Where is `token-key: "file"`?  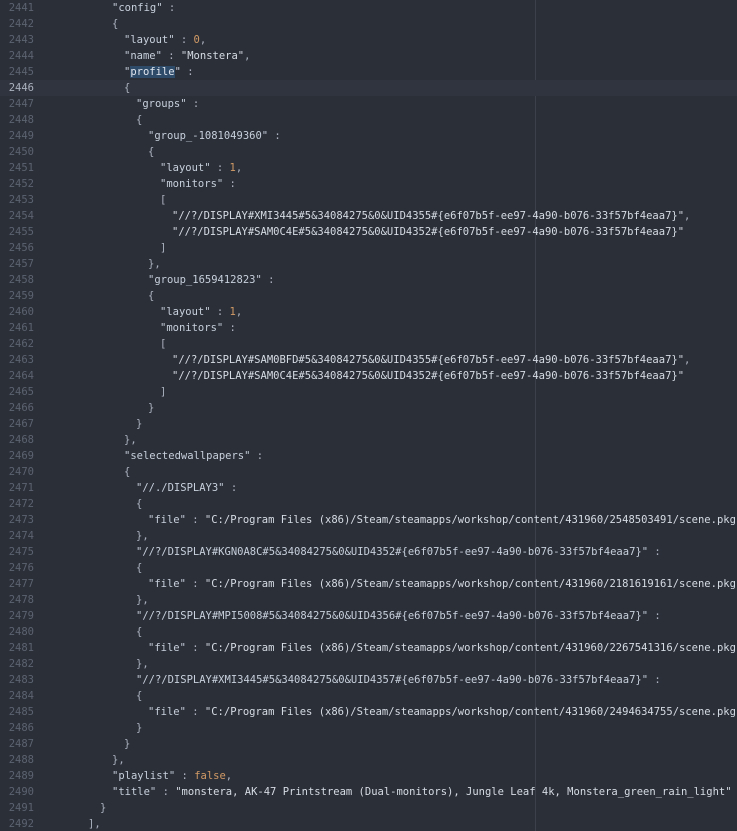
token-key: "file" is located at coordinates (167, 584).